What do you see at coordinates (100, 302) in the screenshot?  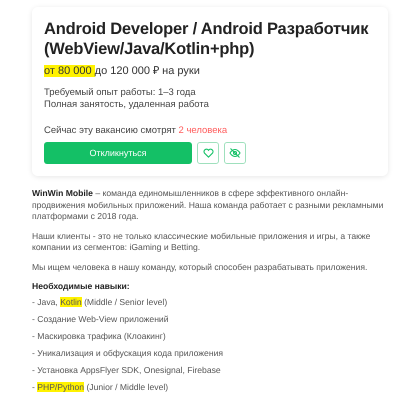 I see `skill-item: - Java, Kotlin (Middle / Senior level)` at bounding box center [100, 302].